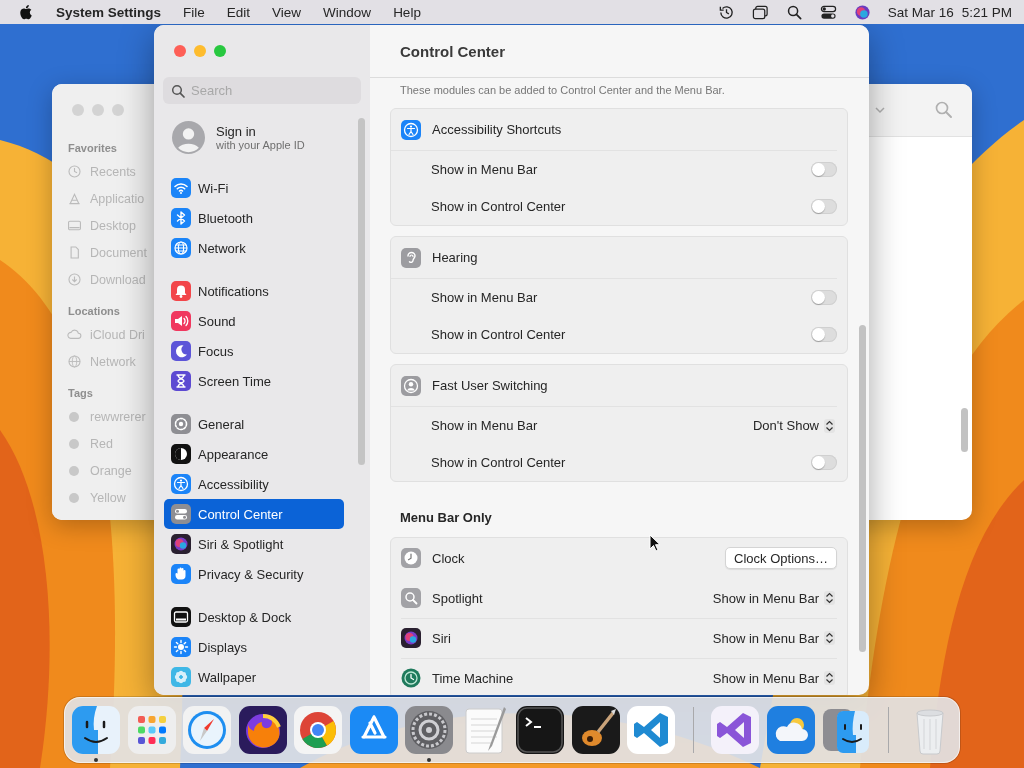 The height and width of the screenshot is (768, 1024). I want to click on updown-icon, so click(829, 678).